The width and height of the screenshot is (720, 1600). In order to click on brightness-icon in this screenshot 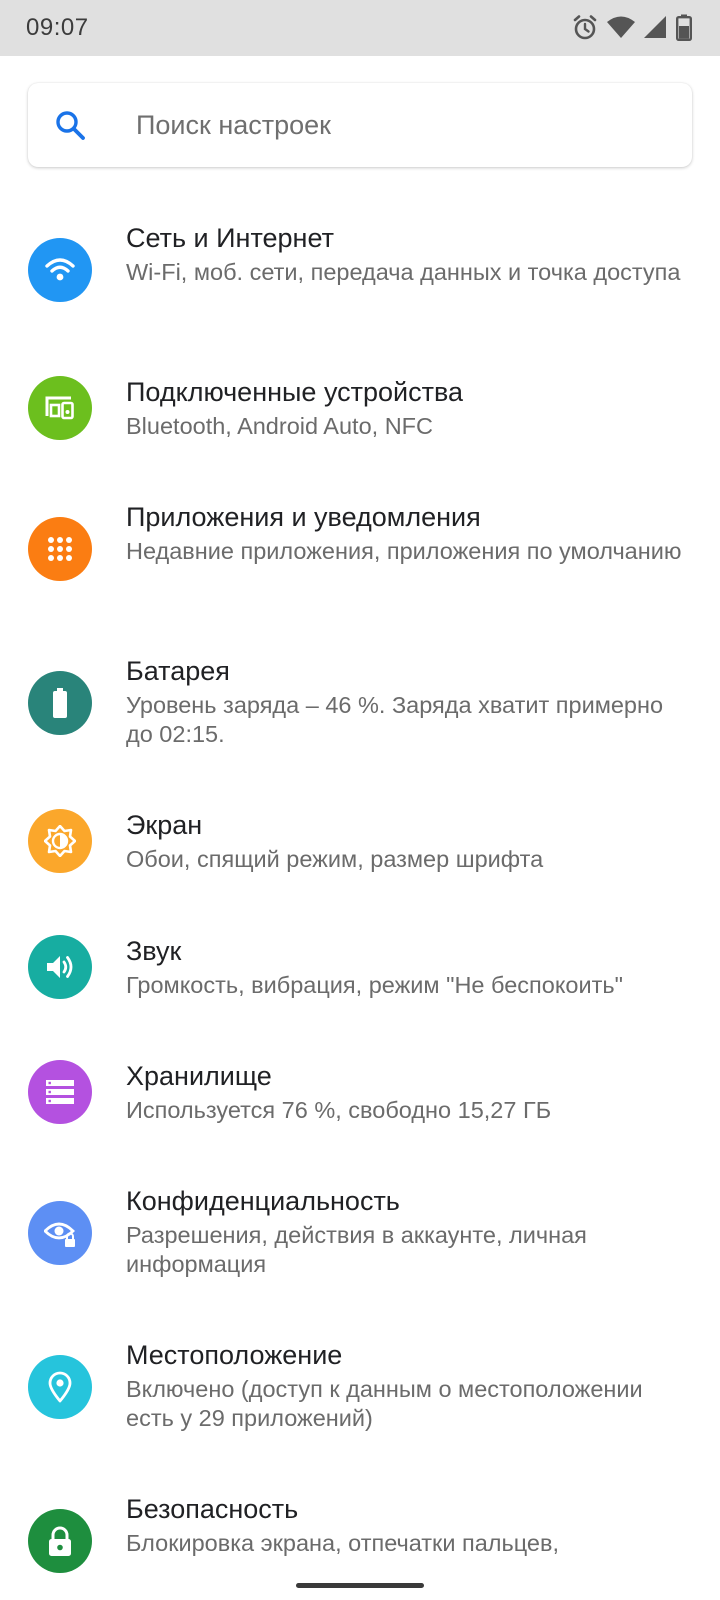, I will do `click(60, 841)`.